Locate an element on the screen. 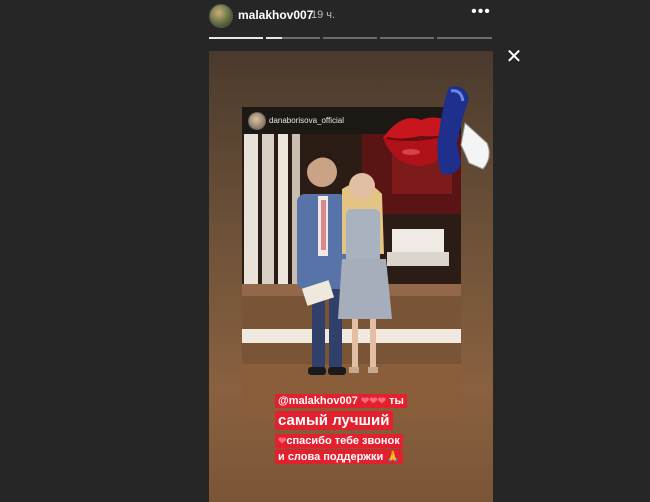 Image resolution: width=650 pixels, height=502 pixels. story-header: malakhov007 19 ч. ••• is located at coordinates (325, 20).